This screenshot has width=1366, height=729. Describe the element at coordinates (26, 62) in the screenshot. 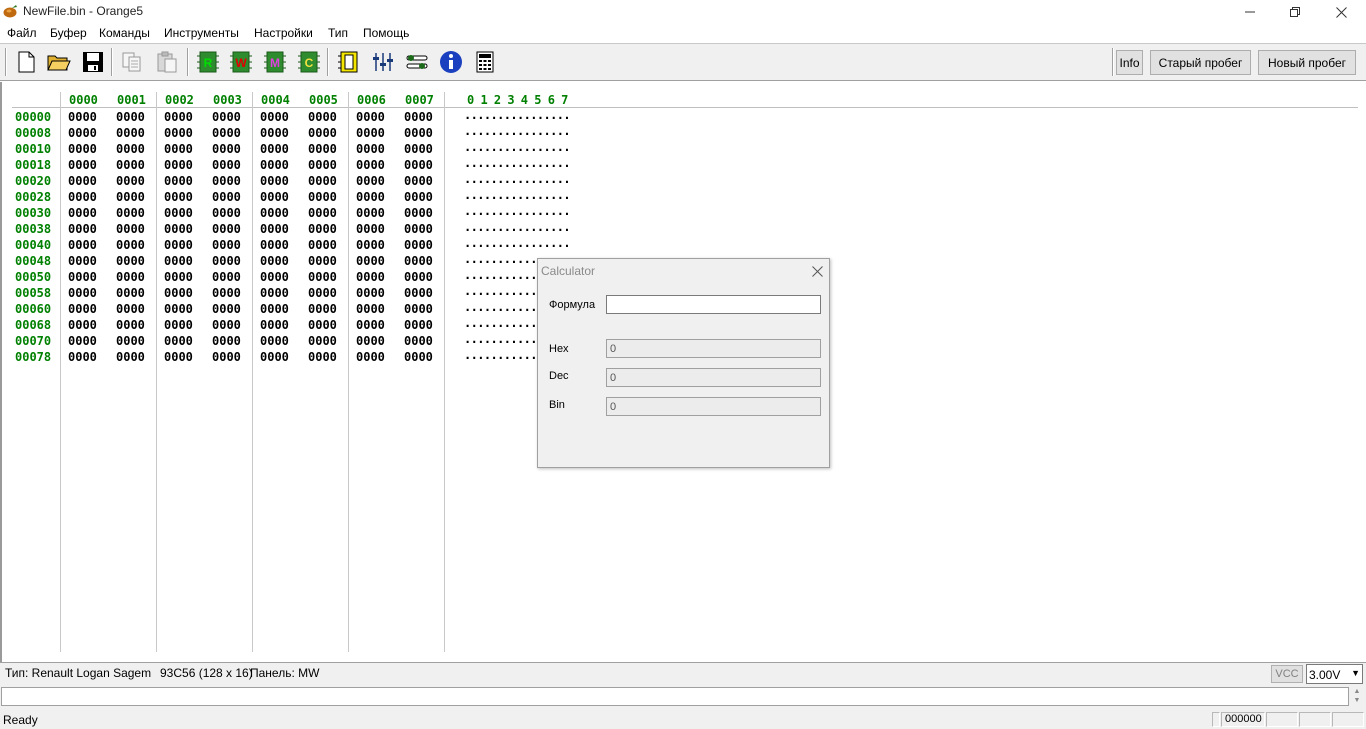

I see `new-file-button` at that location.